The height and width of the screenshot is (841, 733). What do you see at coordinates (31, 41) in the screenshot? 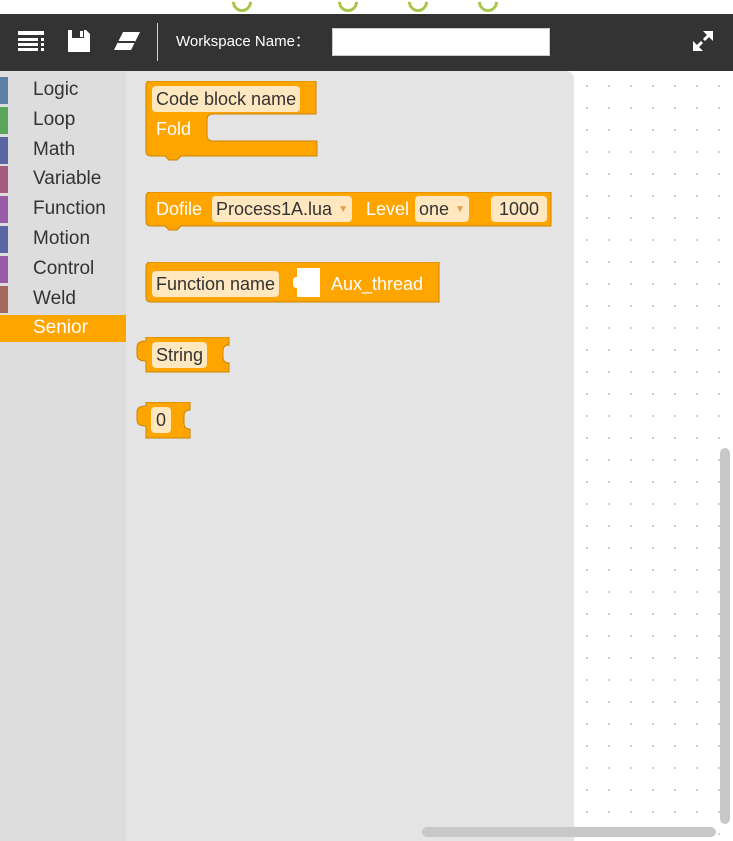
I see `list-icon` at bounding box center [31, 41].